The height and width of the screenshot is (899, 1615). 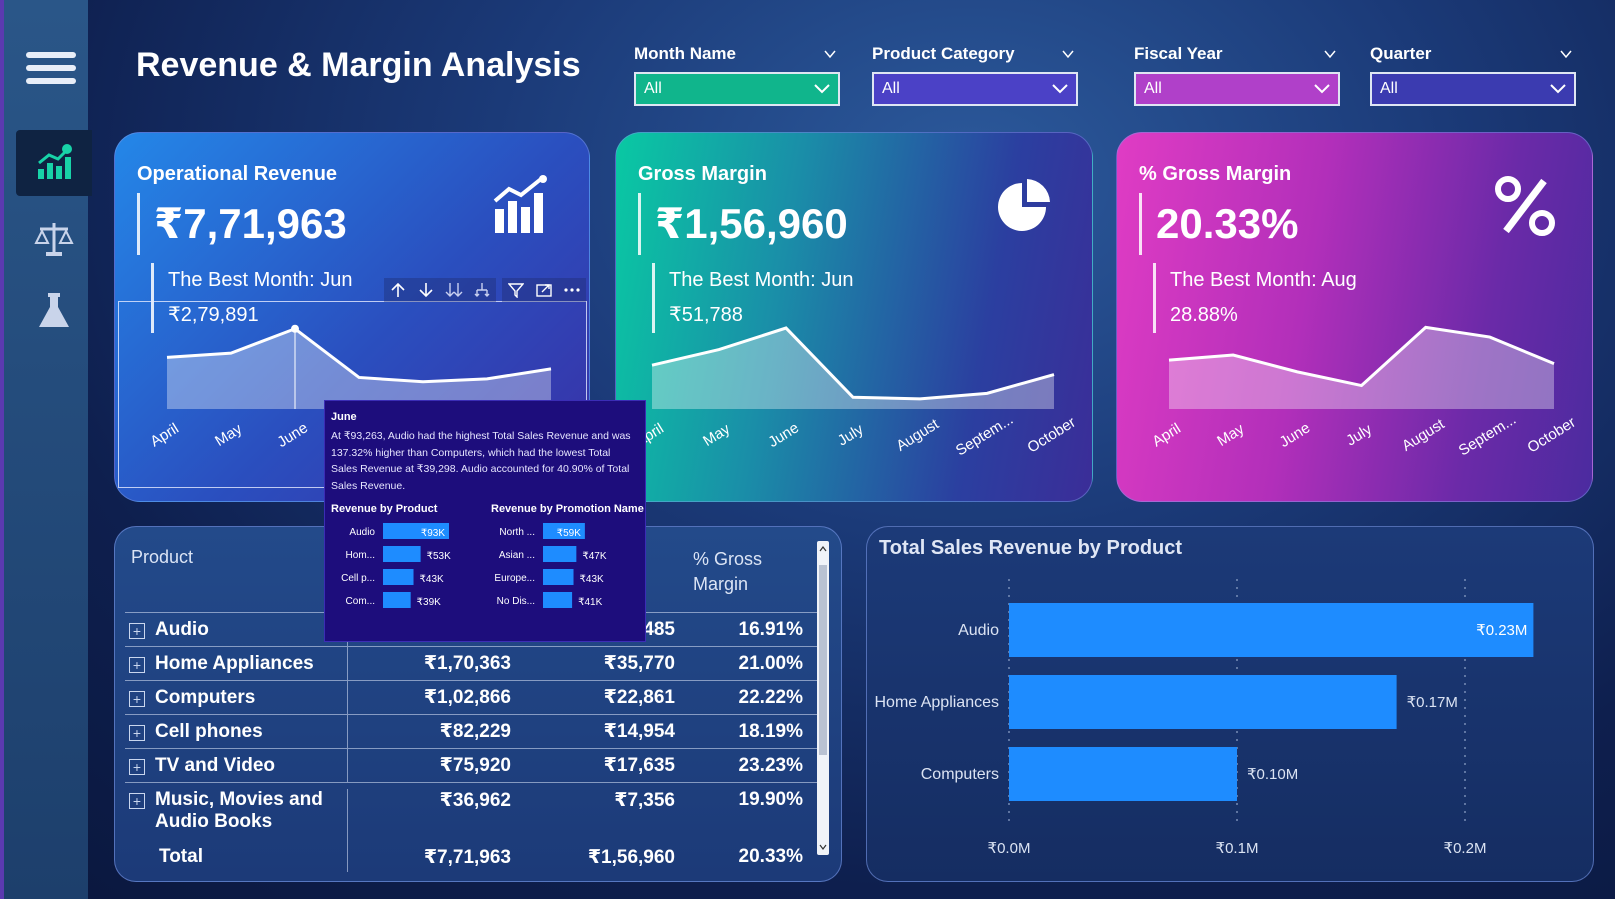 I want to click on kpi-title: Gross Margin, so click(x=702, y=174).